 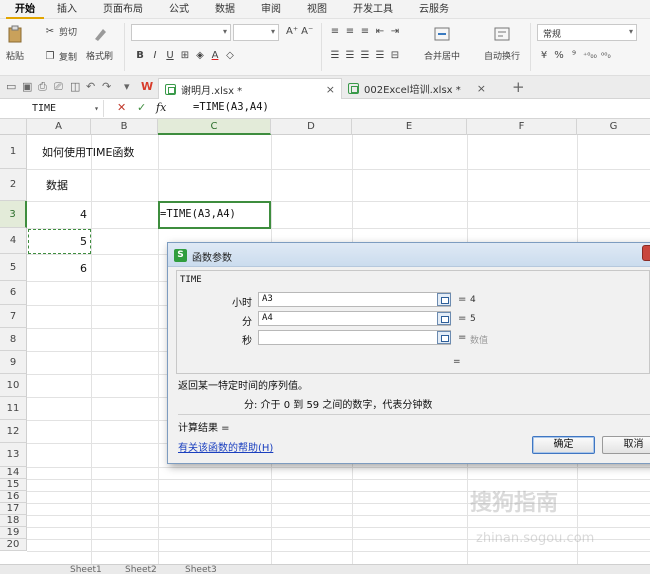 What do you see at coordinates (395, 31) in the screenshot?
I see `outdent-icon: ⇥` at bounding box center [395, 31].